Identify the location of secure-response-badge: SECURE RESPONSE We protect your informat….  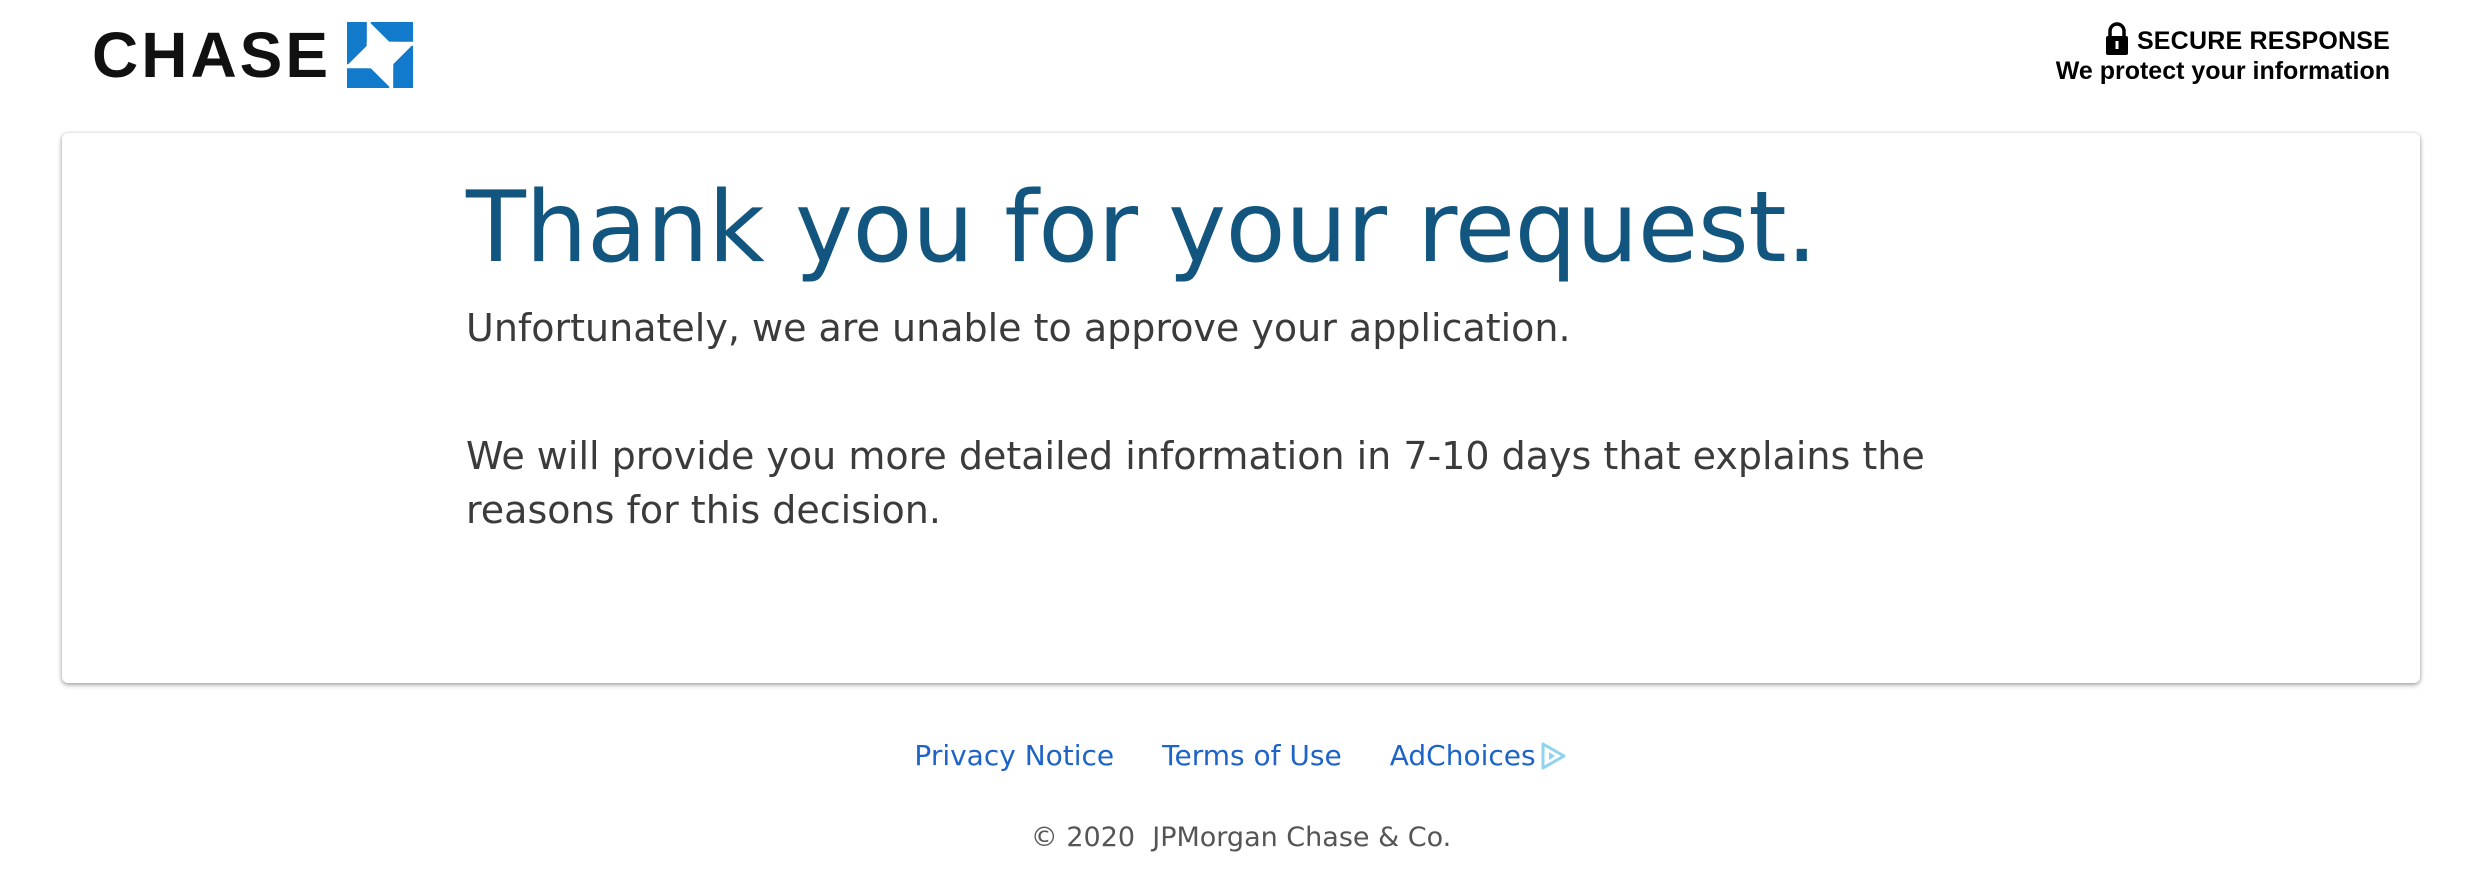
(2223, 54).